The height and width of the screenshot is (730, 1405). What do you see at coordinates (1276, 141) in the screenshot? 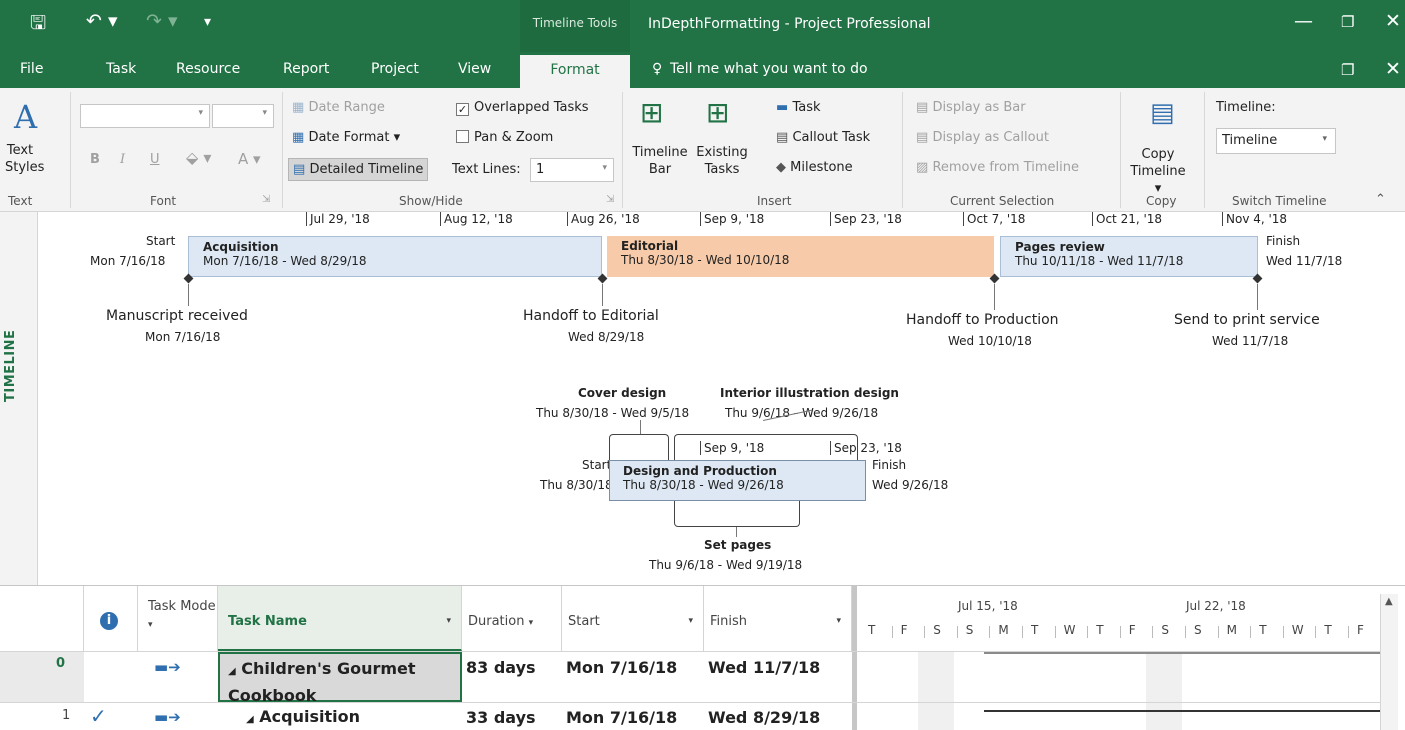
I see `timeline-switch-select: Timeline ▾` at bounding box center [1276, 141].